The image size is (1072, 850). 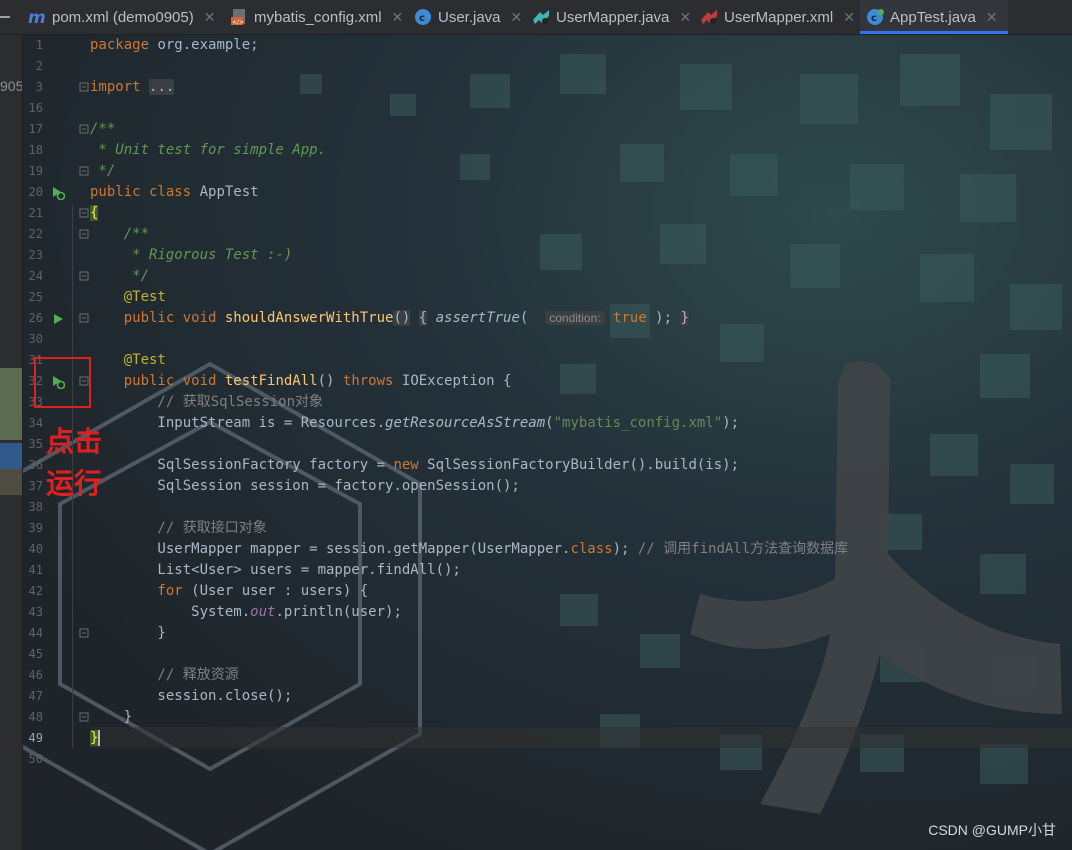 What do you see at coordinates (35, 192) in the screenshot?
I see `line-number: 20` at bounding box center [35, 192].